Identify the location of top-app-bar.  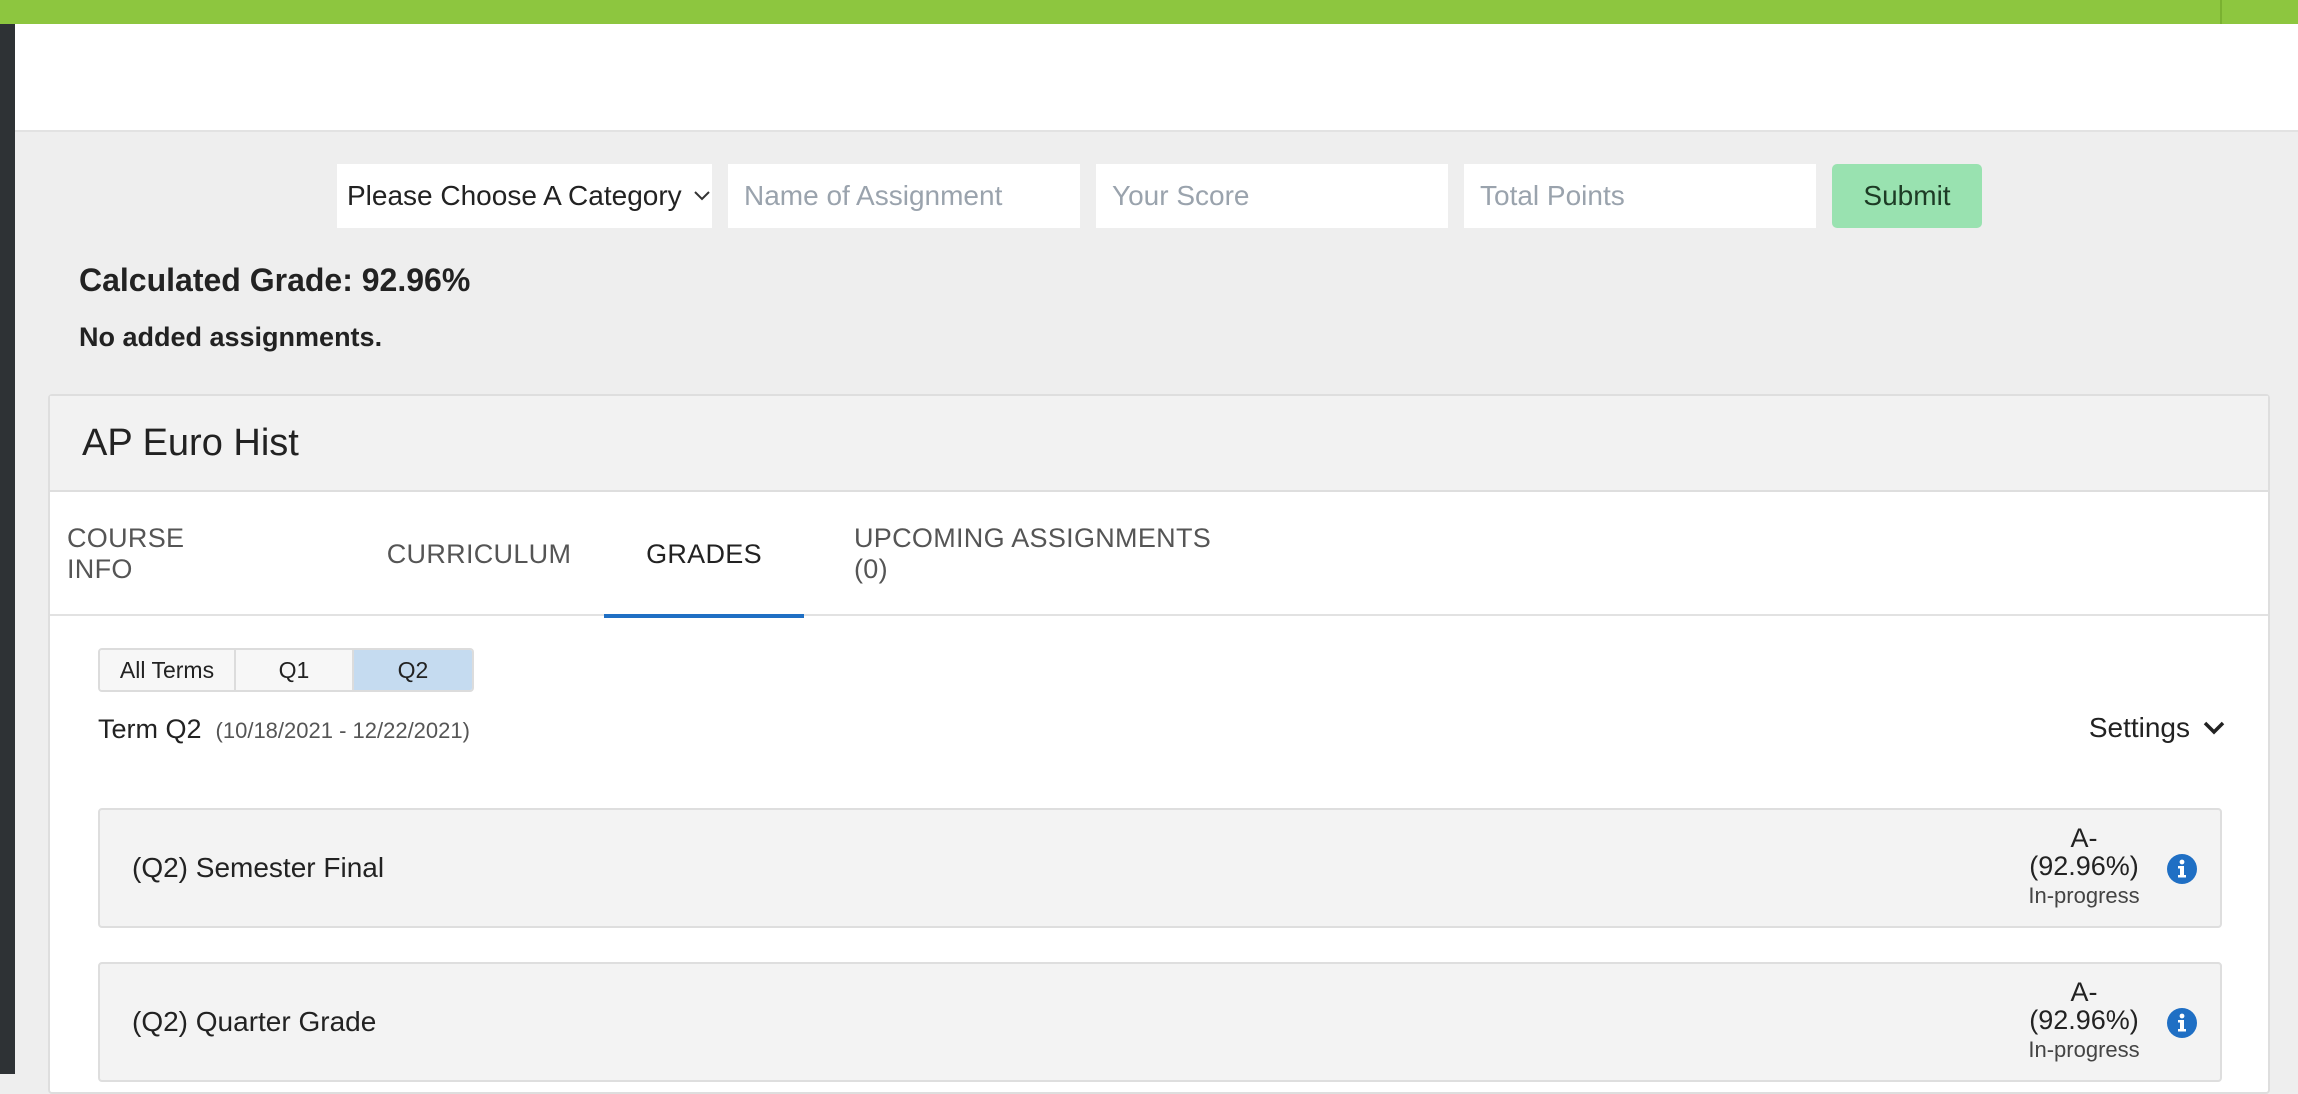
(1149, 12).